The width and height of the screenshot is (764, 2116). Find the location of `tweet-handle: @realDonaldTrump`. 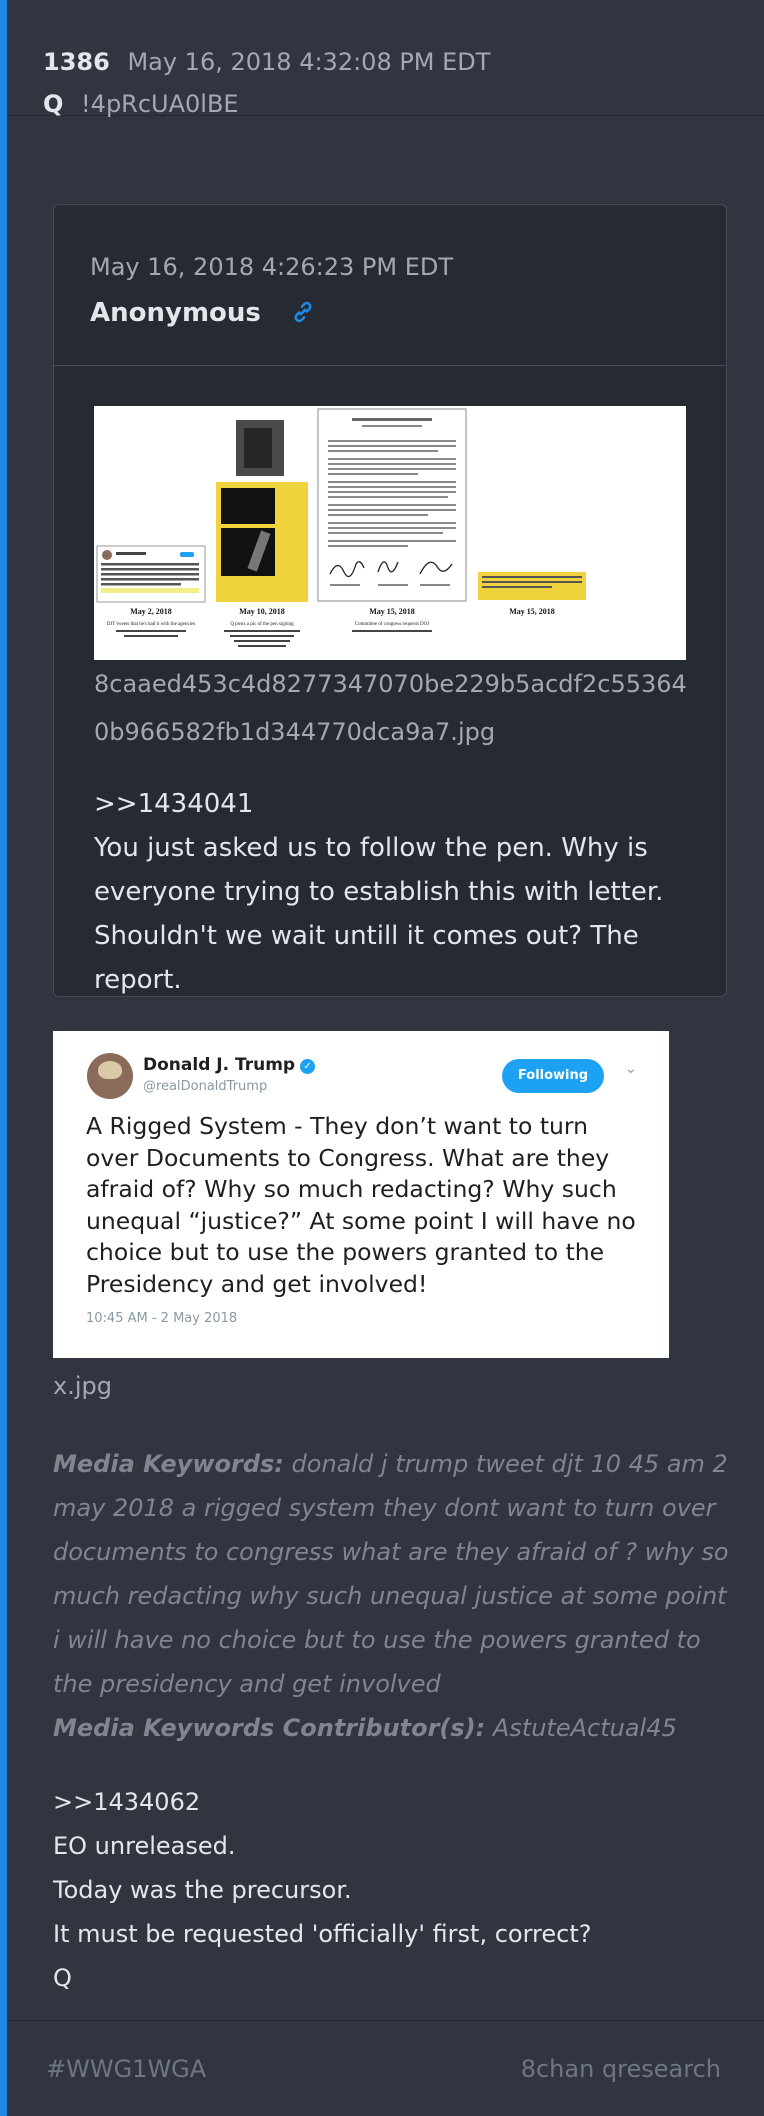

tweet-handle: @realDonaldTrump is located at coordinates (205, 1086).